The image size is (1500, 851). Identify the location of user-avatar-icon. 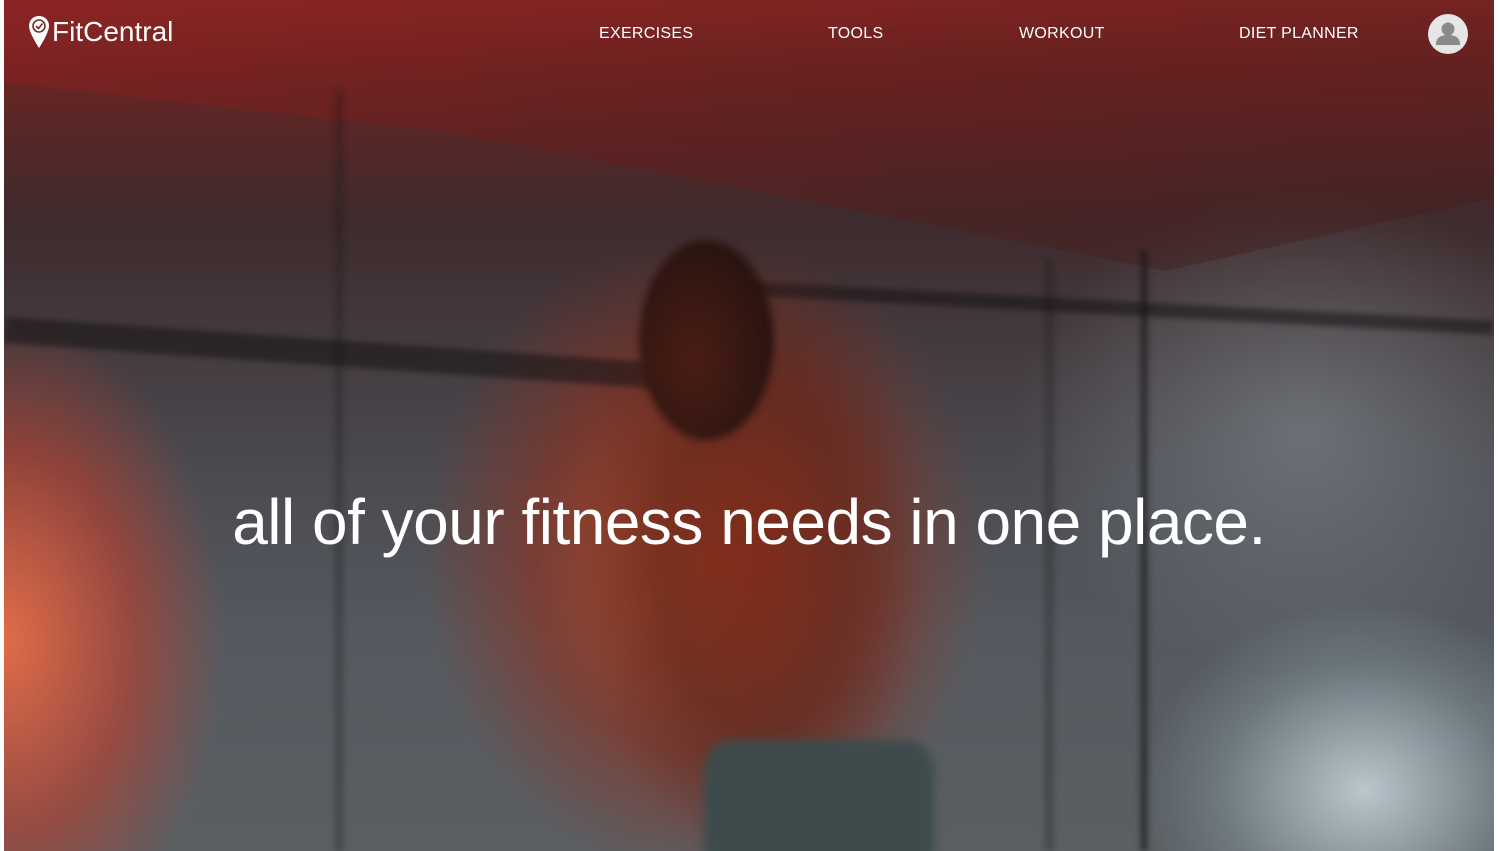
(1448, 33).